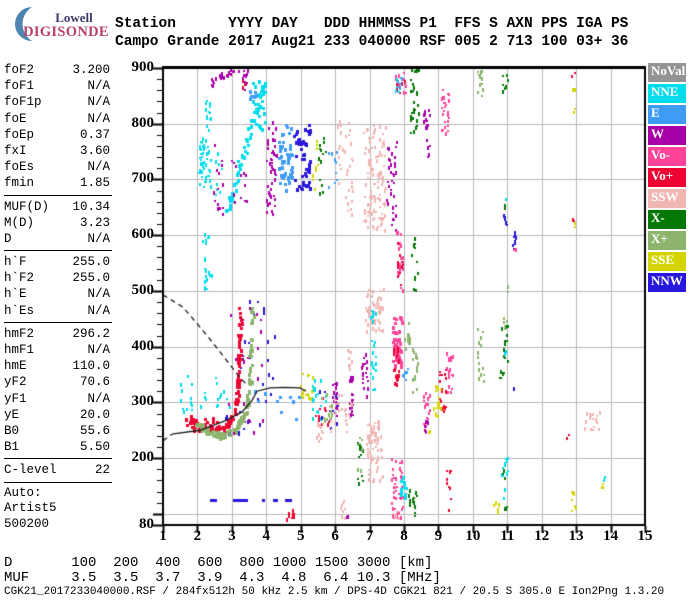  What do you see at coordinates (94, 134) in the screenshot?
I see `param-value: 0.37` at bounding box center [94, 134].